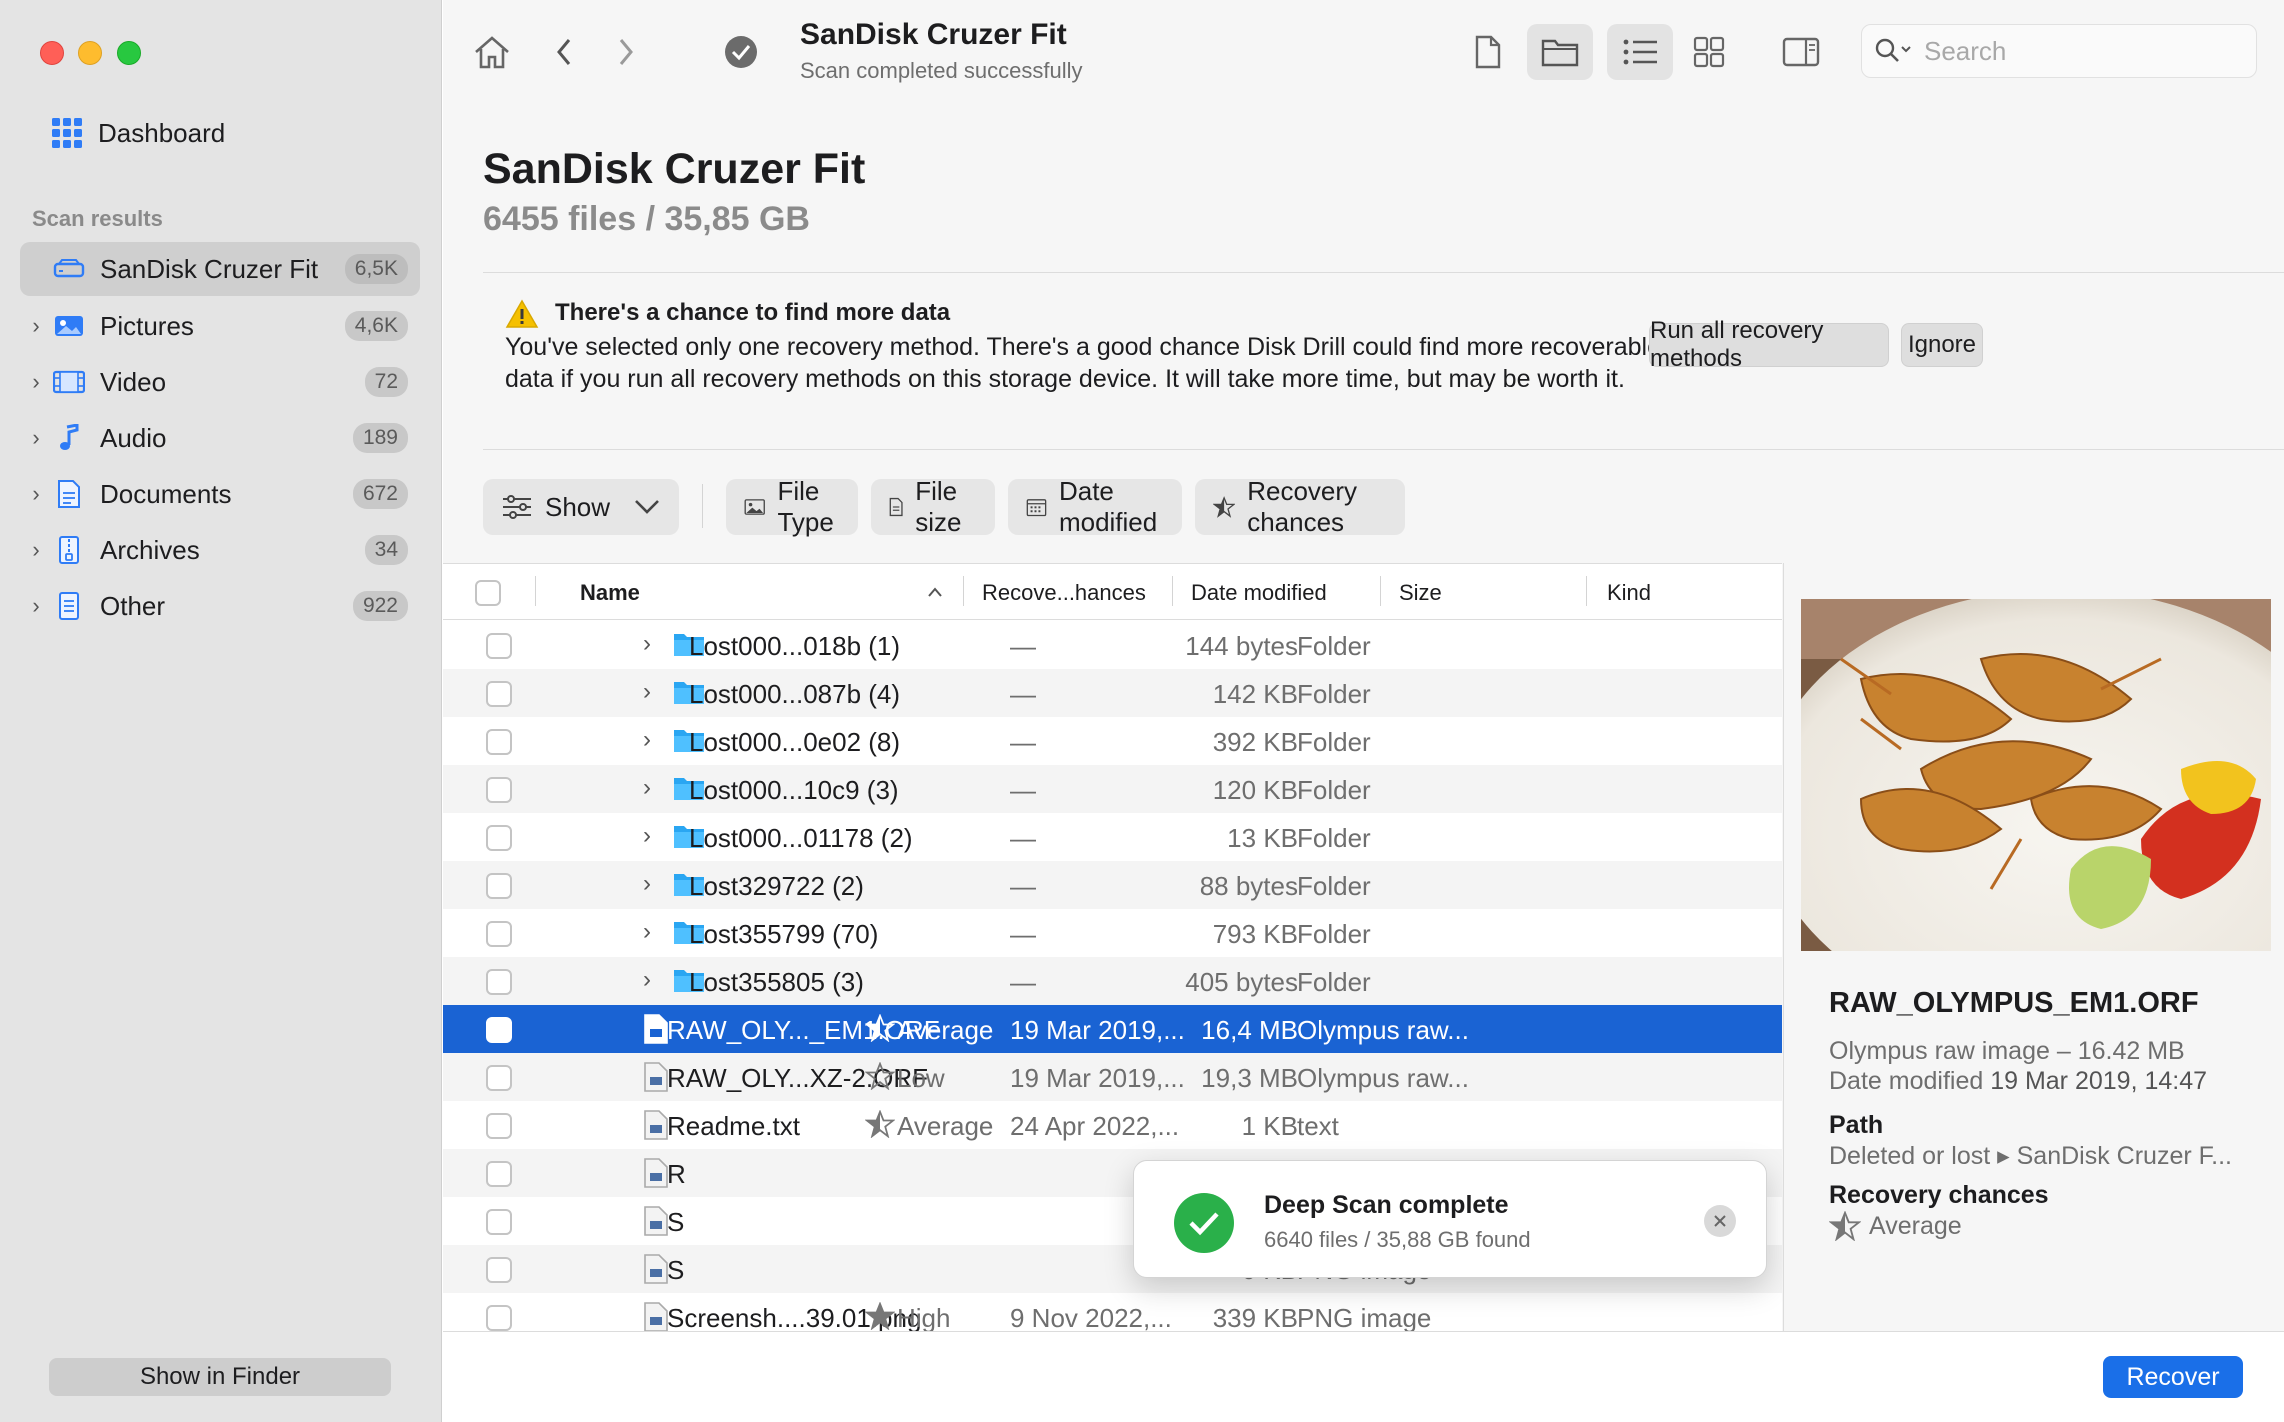 The width and height of the screenshot is (2284, 1422). Describe the element at coordinates (1420, 593) in the screenshot. I see `column-size: Size` at that location.